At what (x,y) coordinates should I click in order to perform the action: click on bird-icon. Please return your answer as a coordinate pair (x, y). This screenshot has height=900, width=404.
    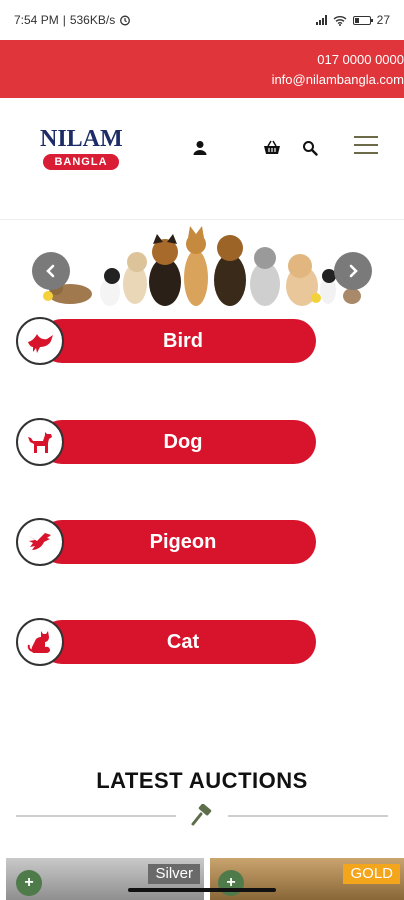
    Looking at the image, I should click on (40, 341).